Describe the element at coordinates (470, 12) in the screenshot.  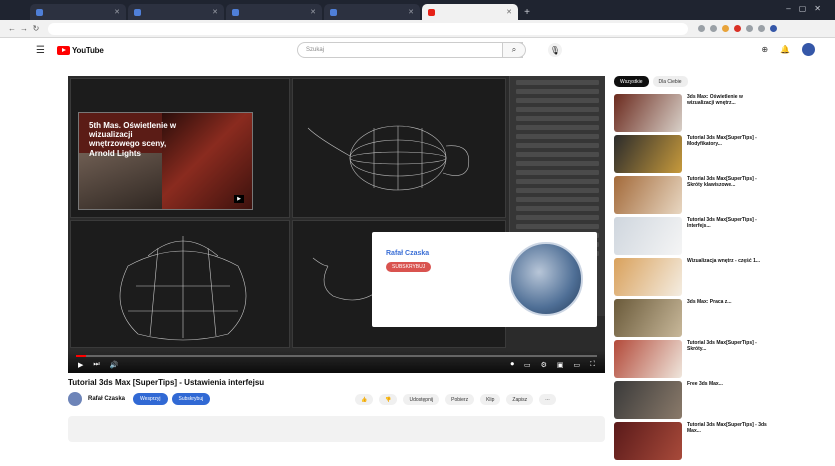
I see `browser-tab-active: ✕` at that location.